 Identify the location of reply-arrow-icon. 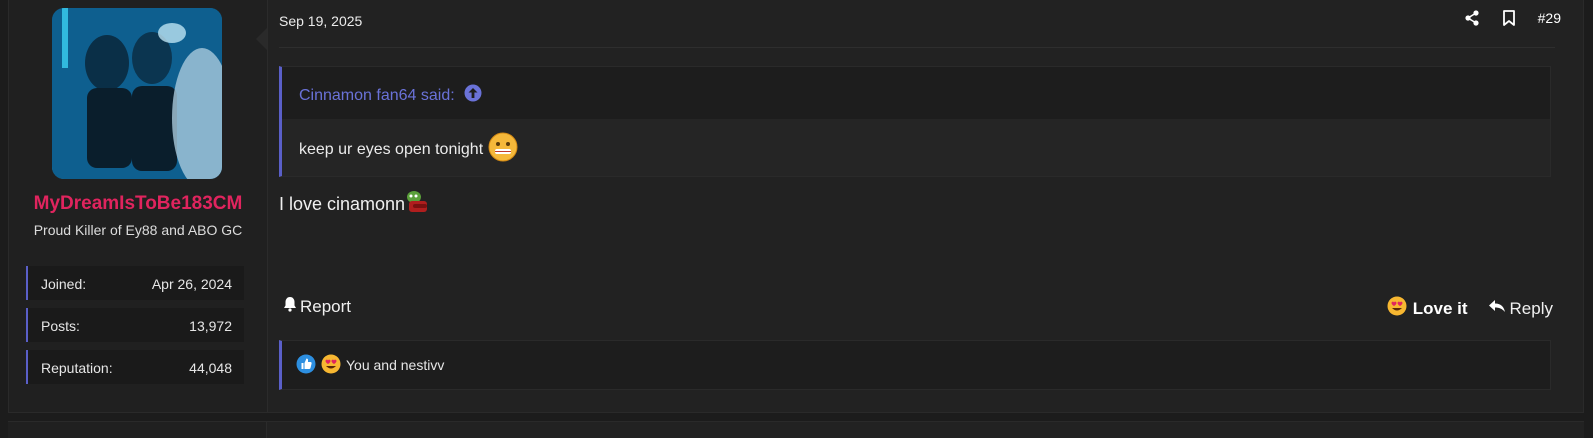
(1497, 308).